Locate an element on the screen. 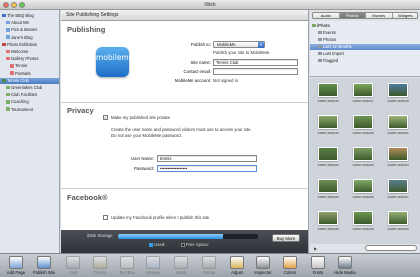  toolbar-label: Hide Media is located at coordinates (345, 272).